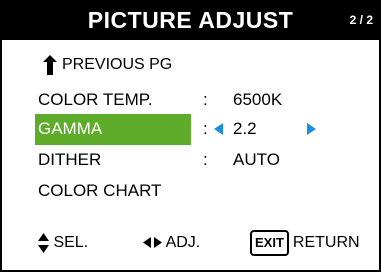  I want to click on footer-adjust-hint: ADJ., so click(171, 243).